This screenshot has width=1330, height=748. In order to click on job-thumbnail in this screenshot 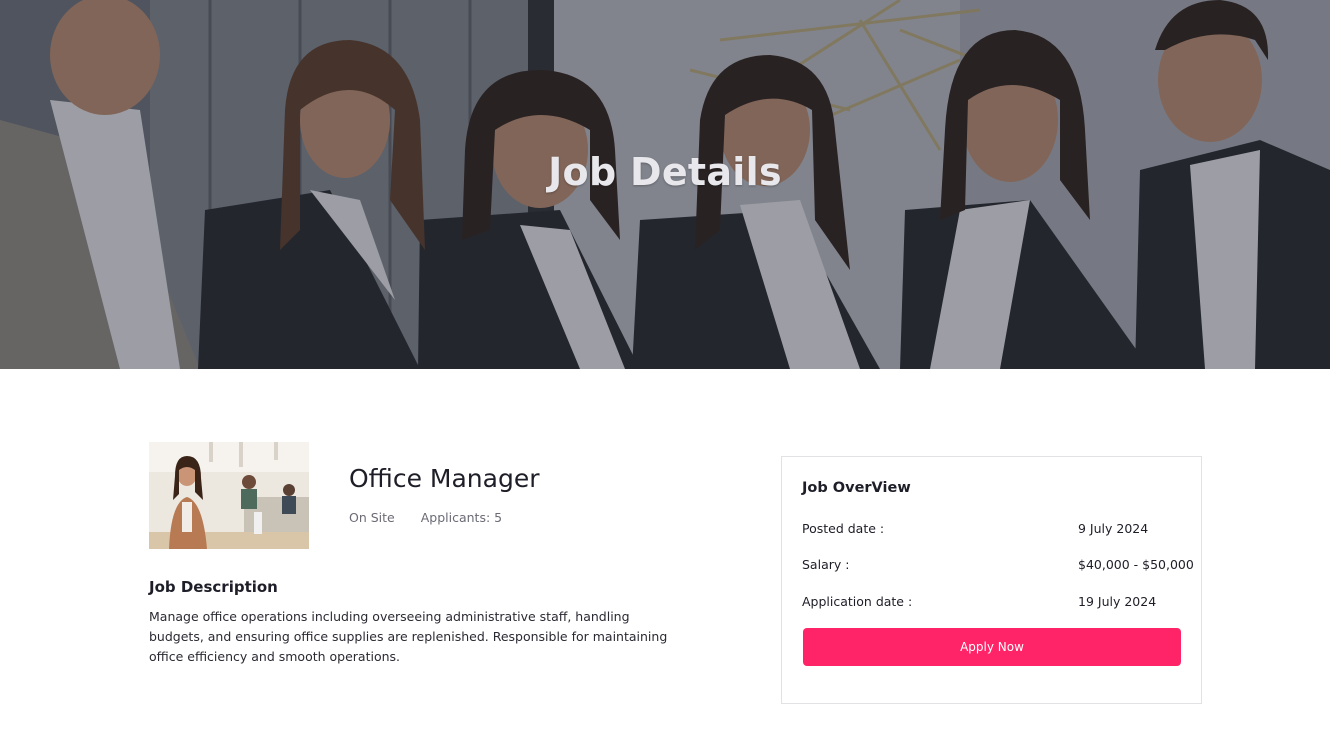, I will do `click(229, 495)`.